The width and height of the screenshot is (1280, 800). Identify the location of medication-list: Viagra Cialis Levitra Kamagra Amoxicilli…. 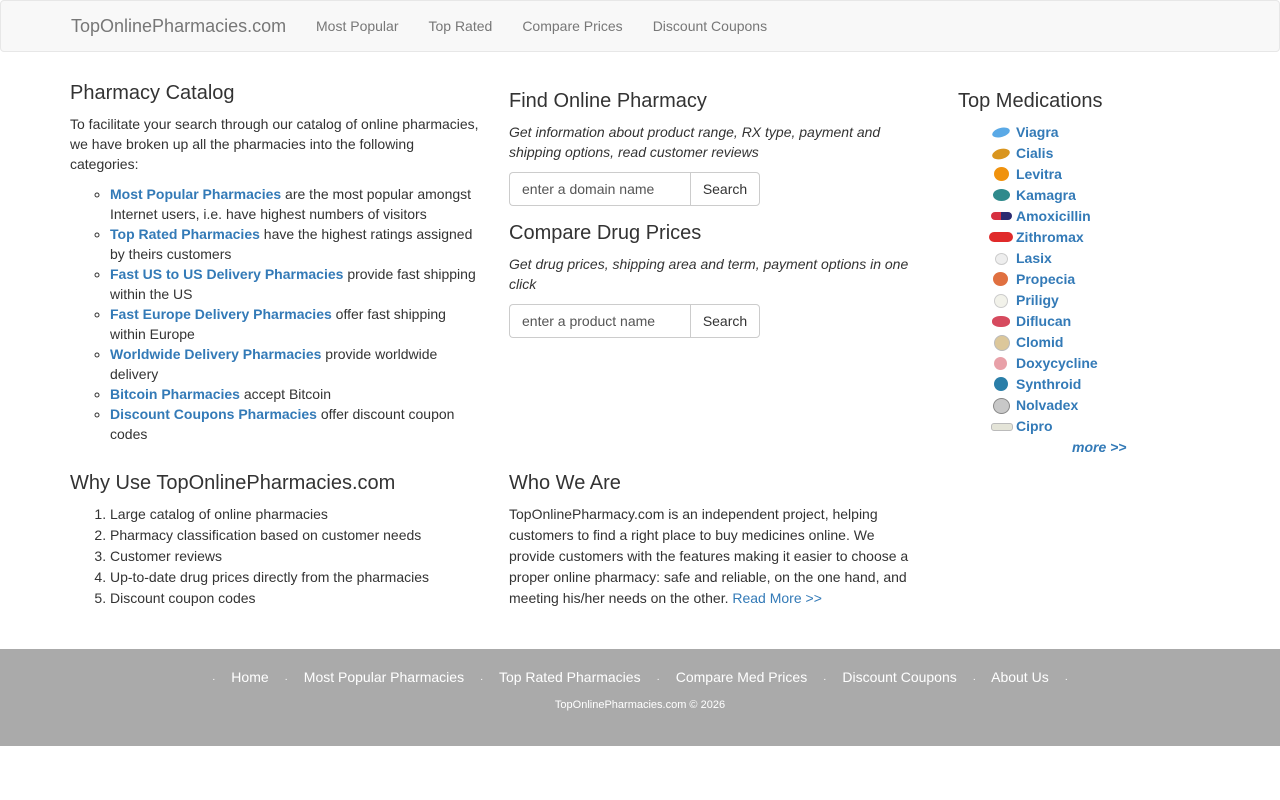
(1083, 278).